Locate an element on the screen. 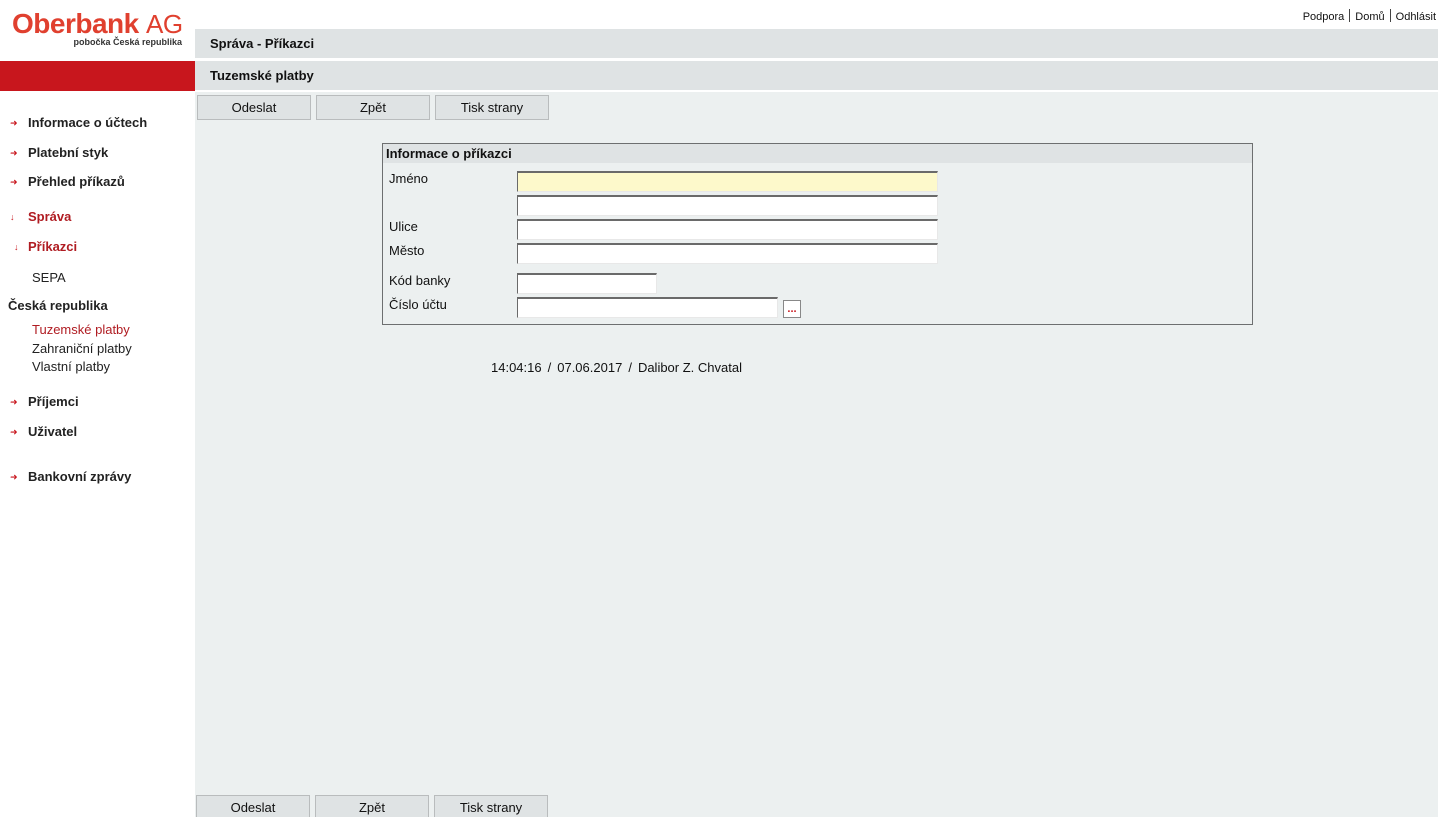  top-links: Podpora Domů Odhlásit is located at coordinates (1369, 16).